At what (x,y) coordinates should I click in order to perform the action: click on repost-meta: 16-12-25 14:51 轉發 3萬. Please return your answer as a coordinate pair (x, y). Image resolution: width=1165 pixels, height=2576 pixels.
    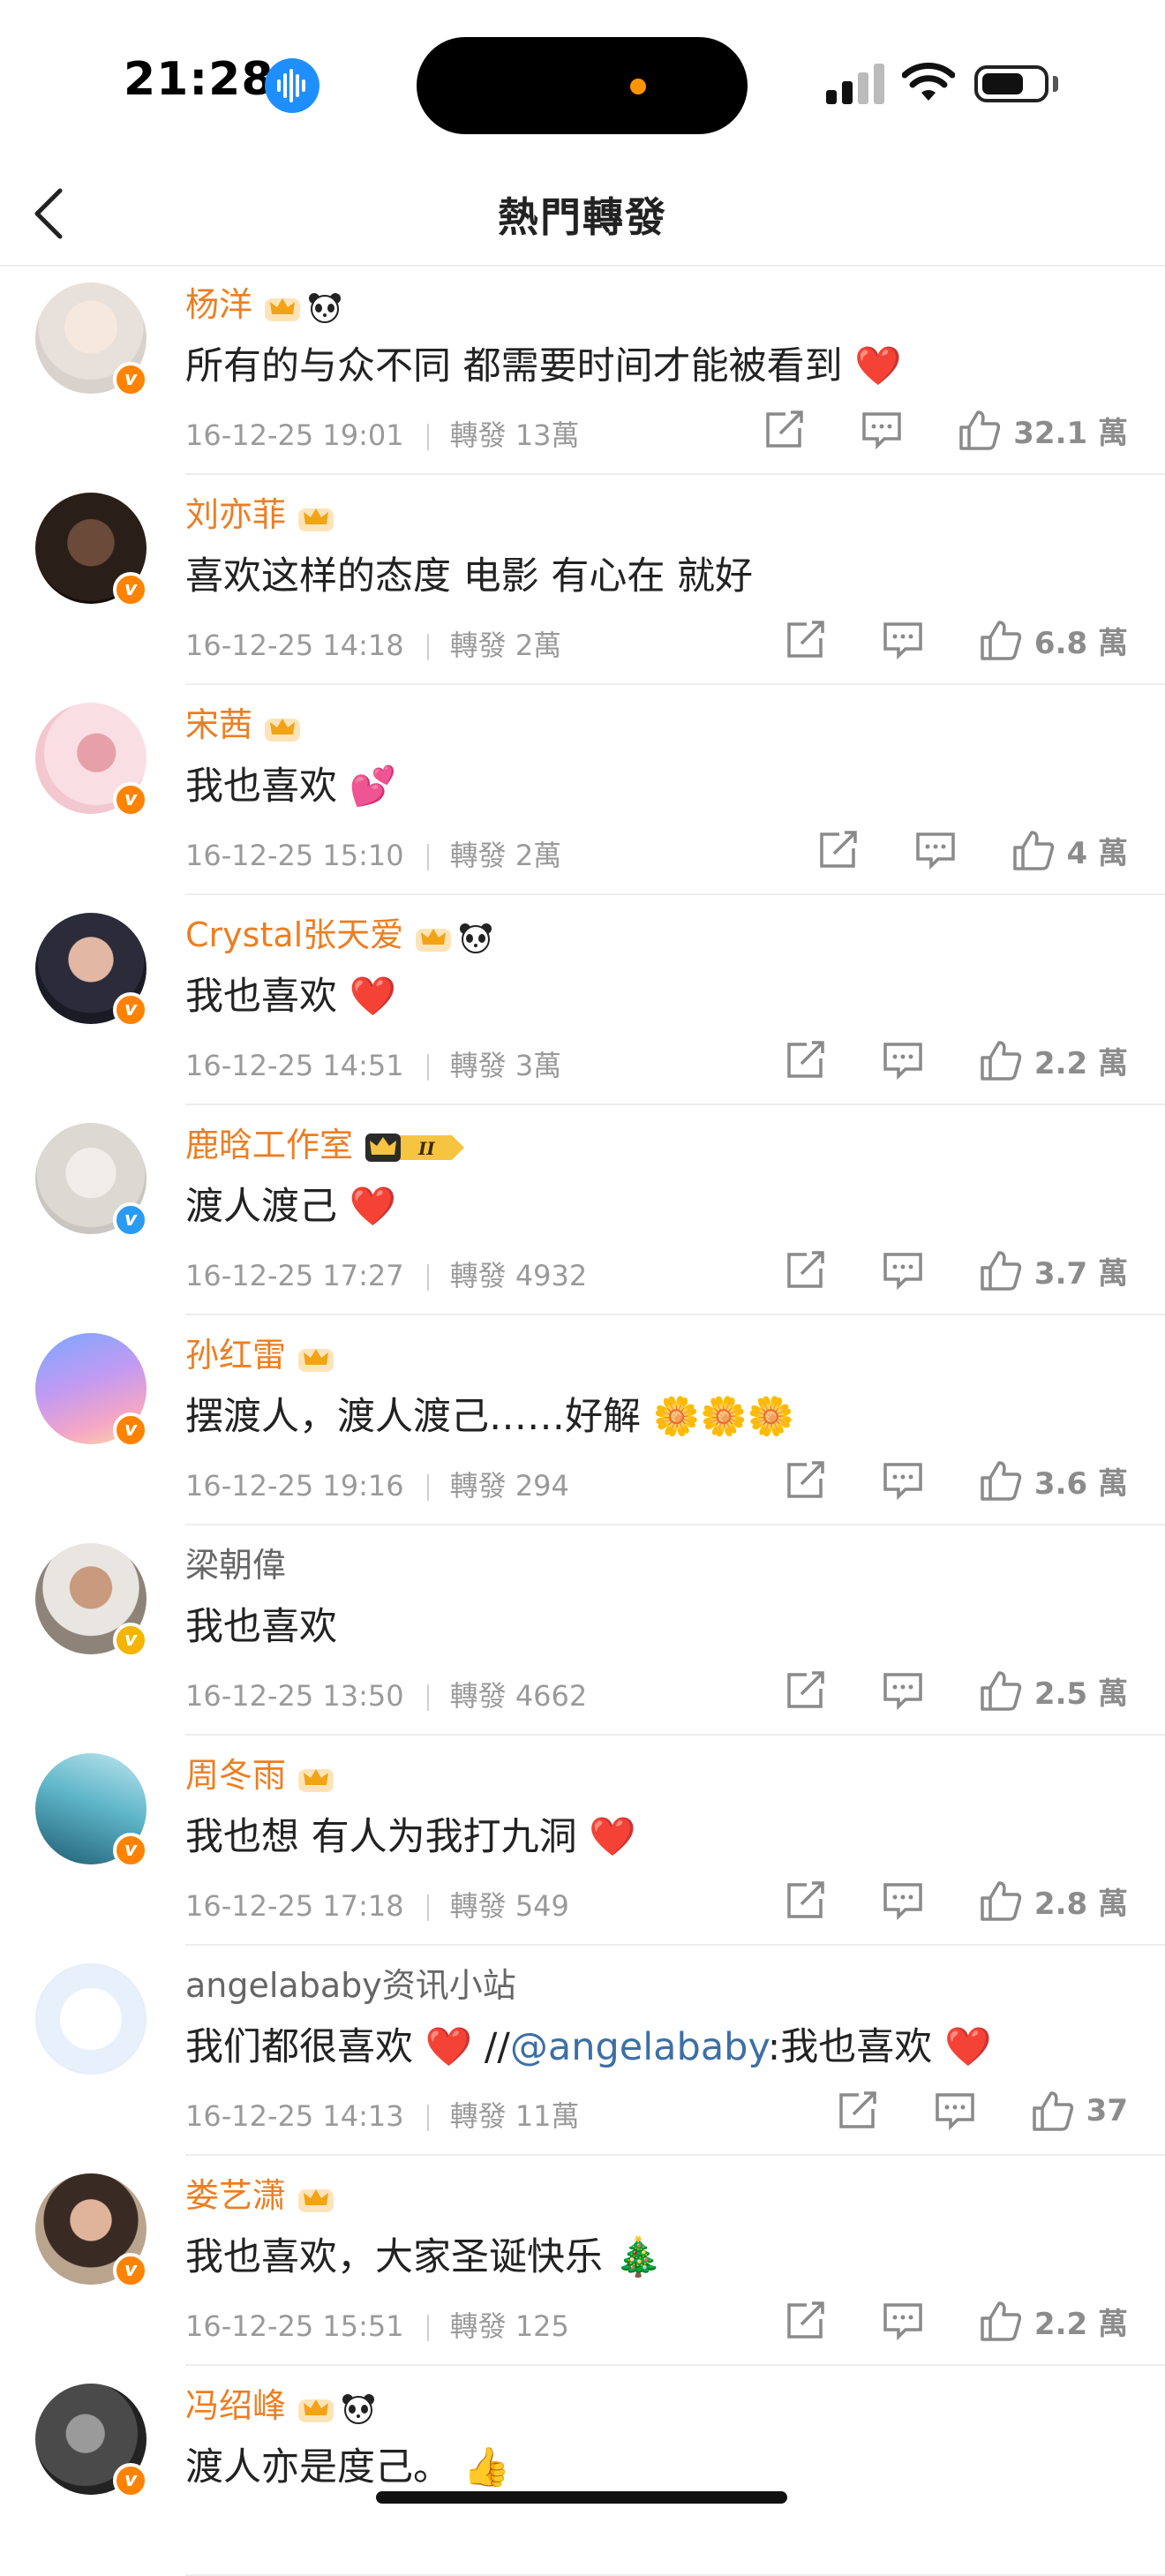
    Looking at the image, I should click on (373, 1064).